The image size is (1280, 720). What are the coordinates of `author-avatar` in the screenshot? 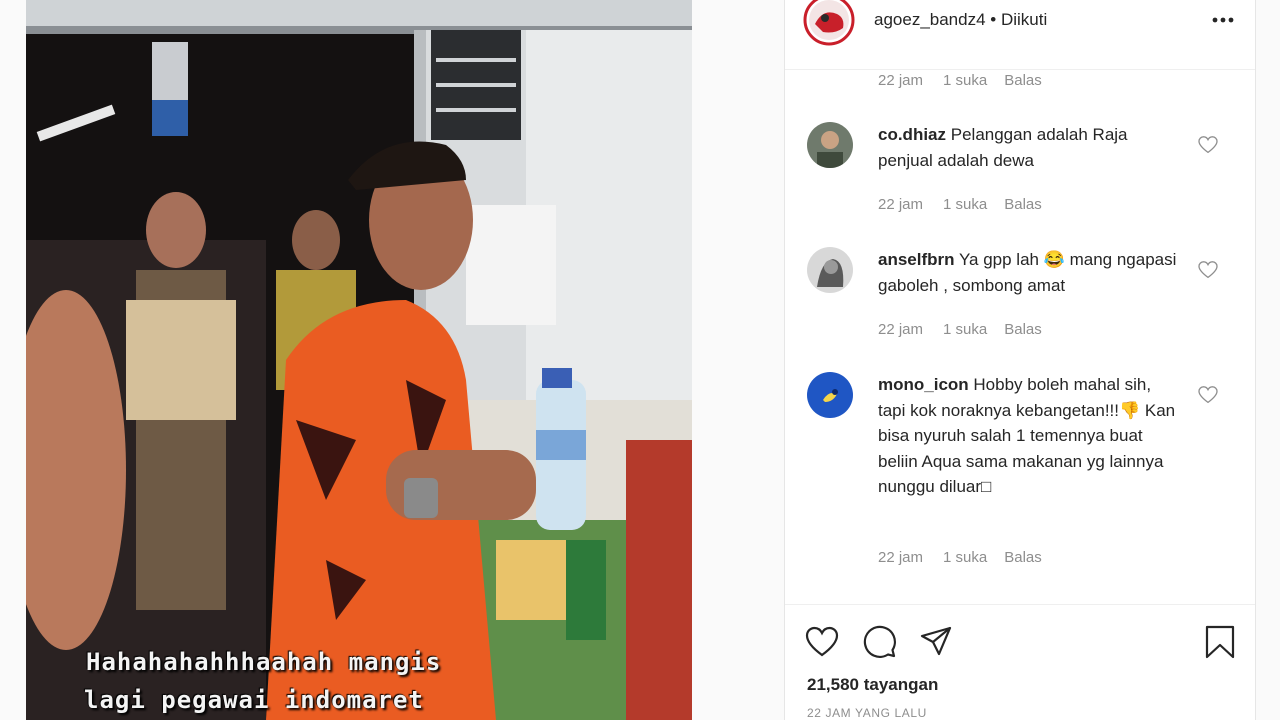 It's located at (829, 23).